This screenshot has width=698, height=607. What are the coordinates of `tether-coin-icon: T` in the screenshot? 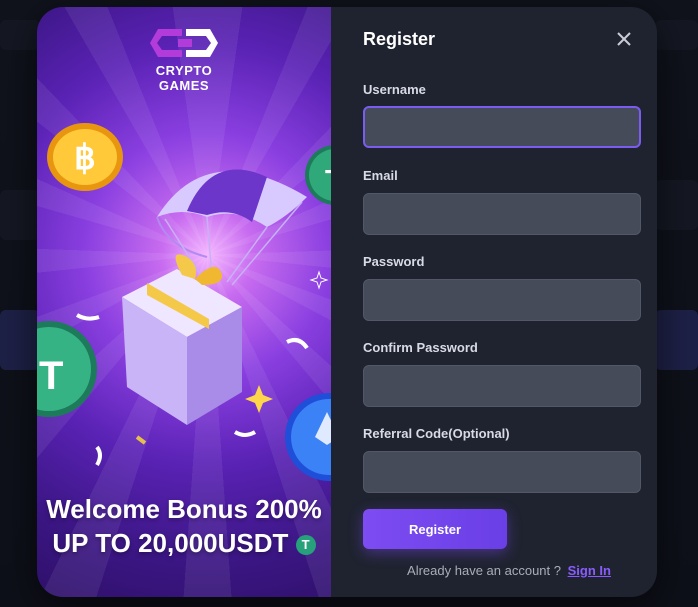 It's located at (318, 175).